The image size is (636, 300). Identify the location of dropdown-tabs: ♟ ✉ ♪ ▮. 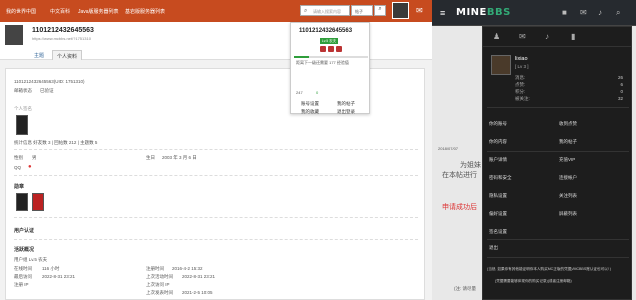
(558, 37).